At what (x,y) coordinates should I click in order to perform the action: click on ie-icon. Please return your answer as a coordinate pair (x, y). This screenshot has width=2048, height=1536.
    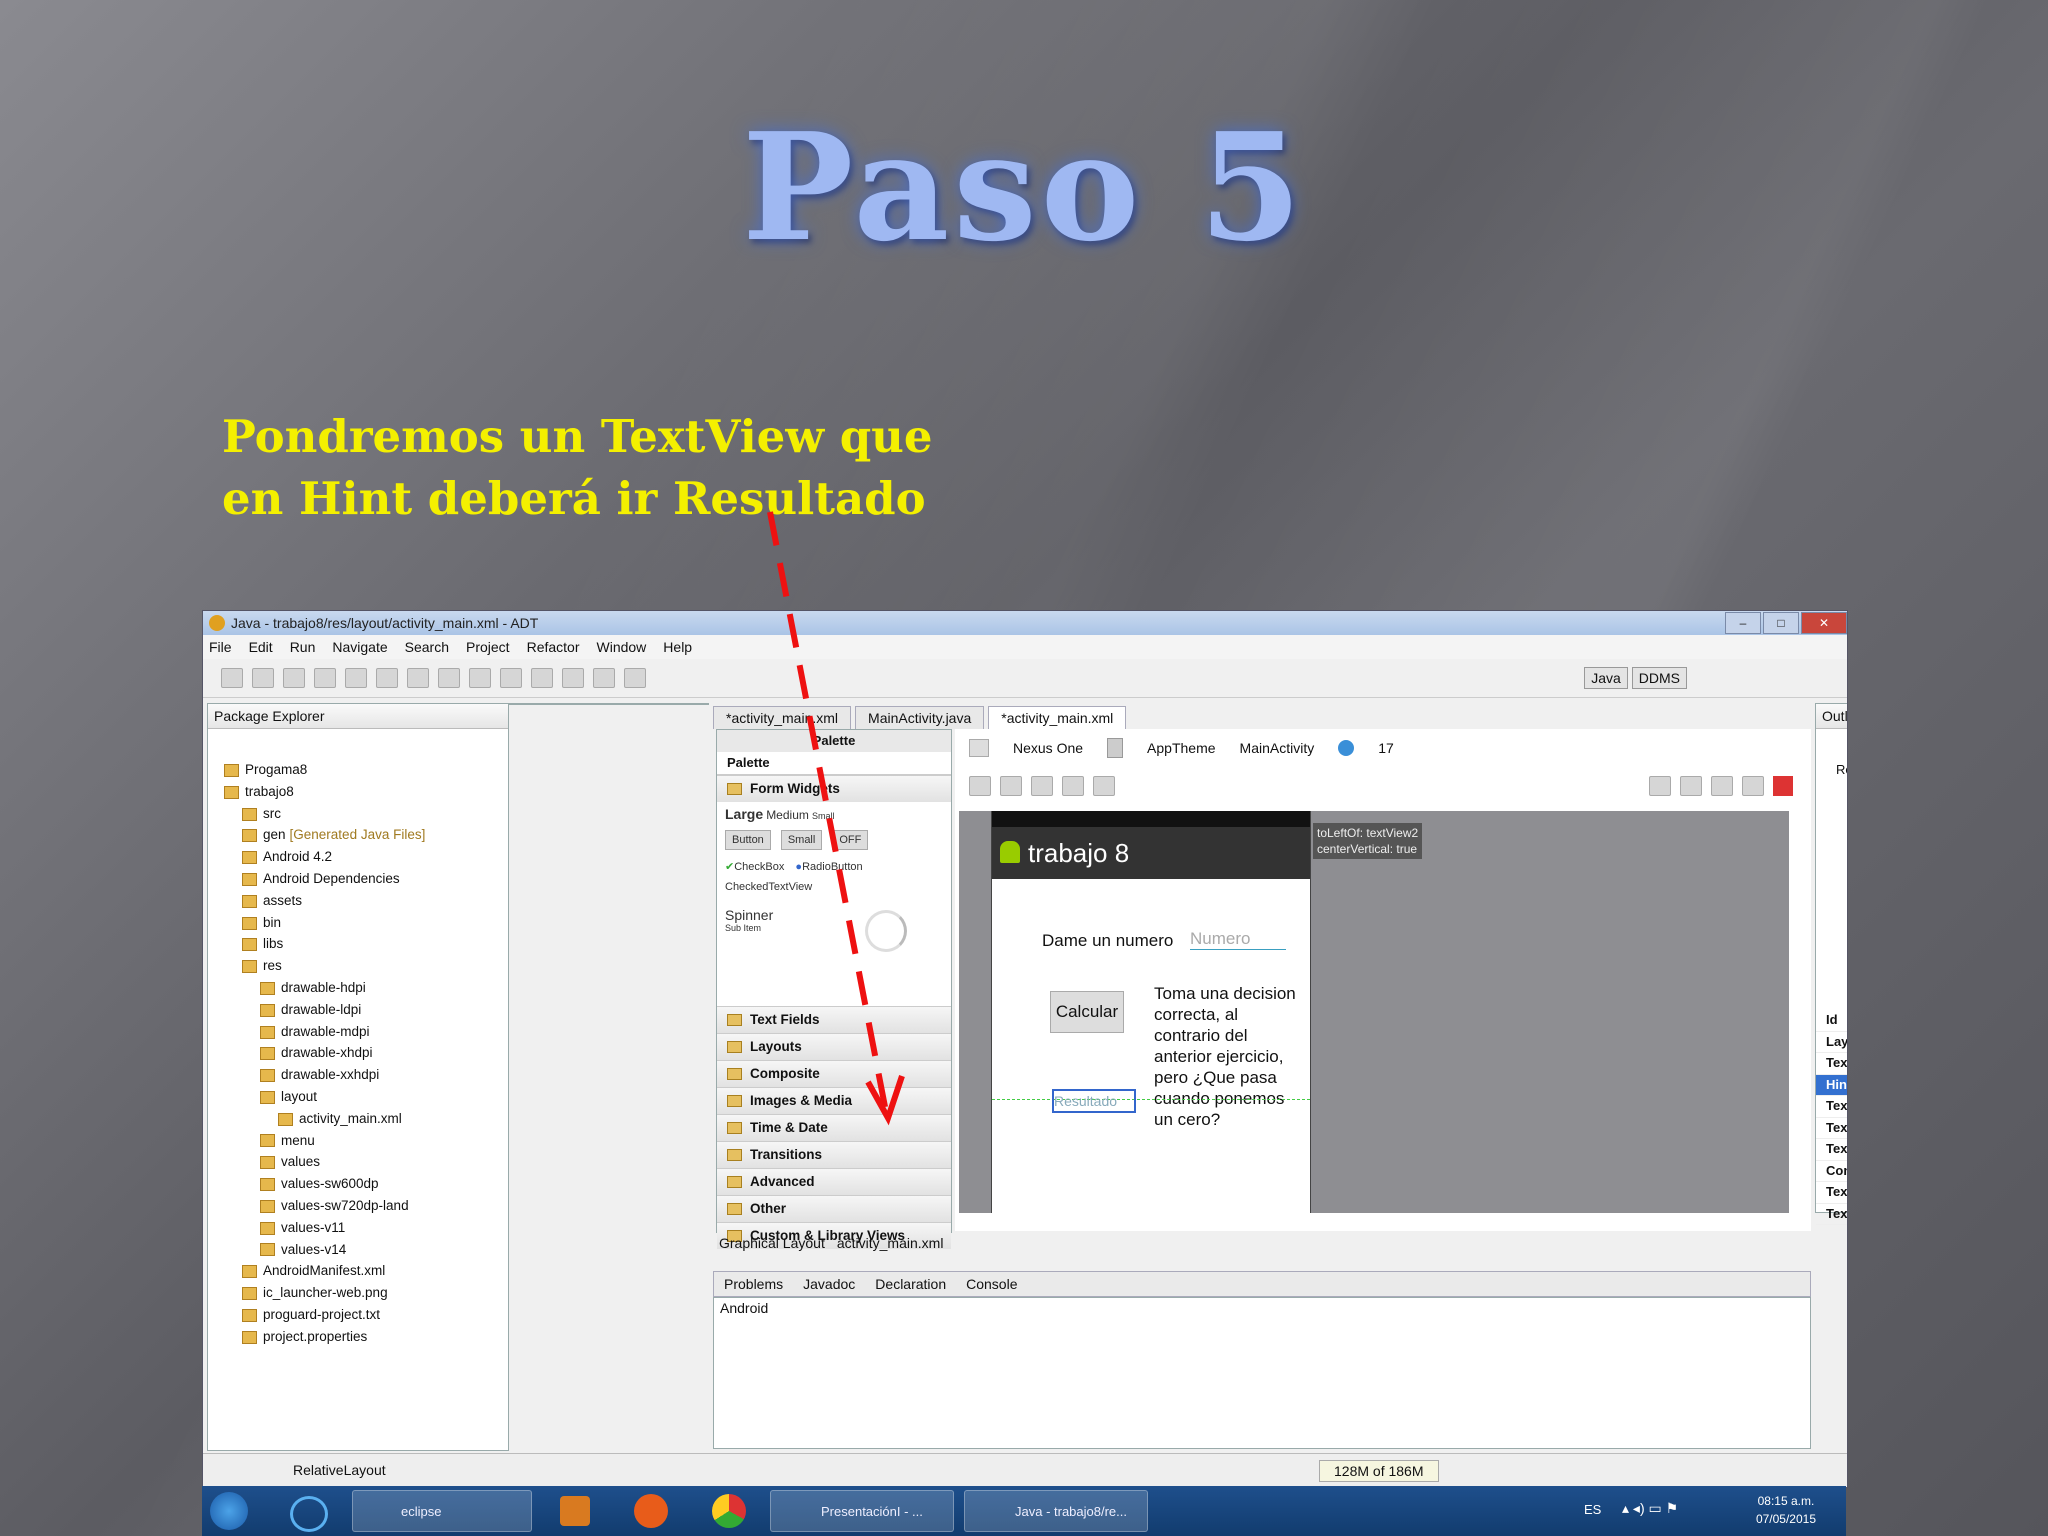
    Looking at the image, I should click on (309, 1514).